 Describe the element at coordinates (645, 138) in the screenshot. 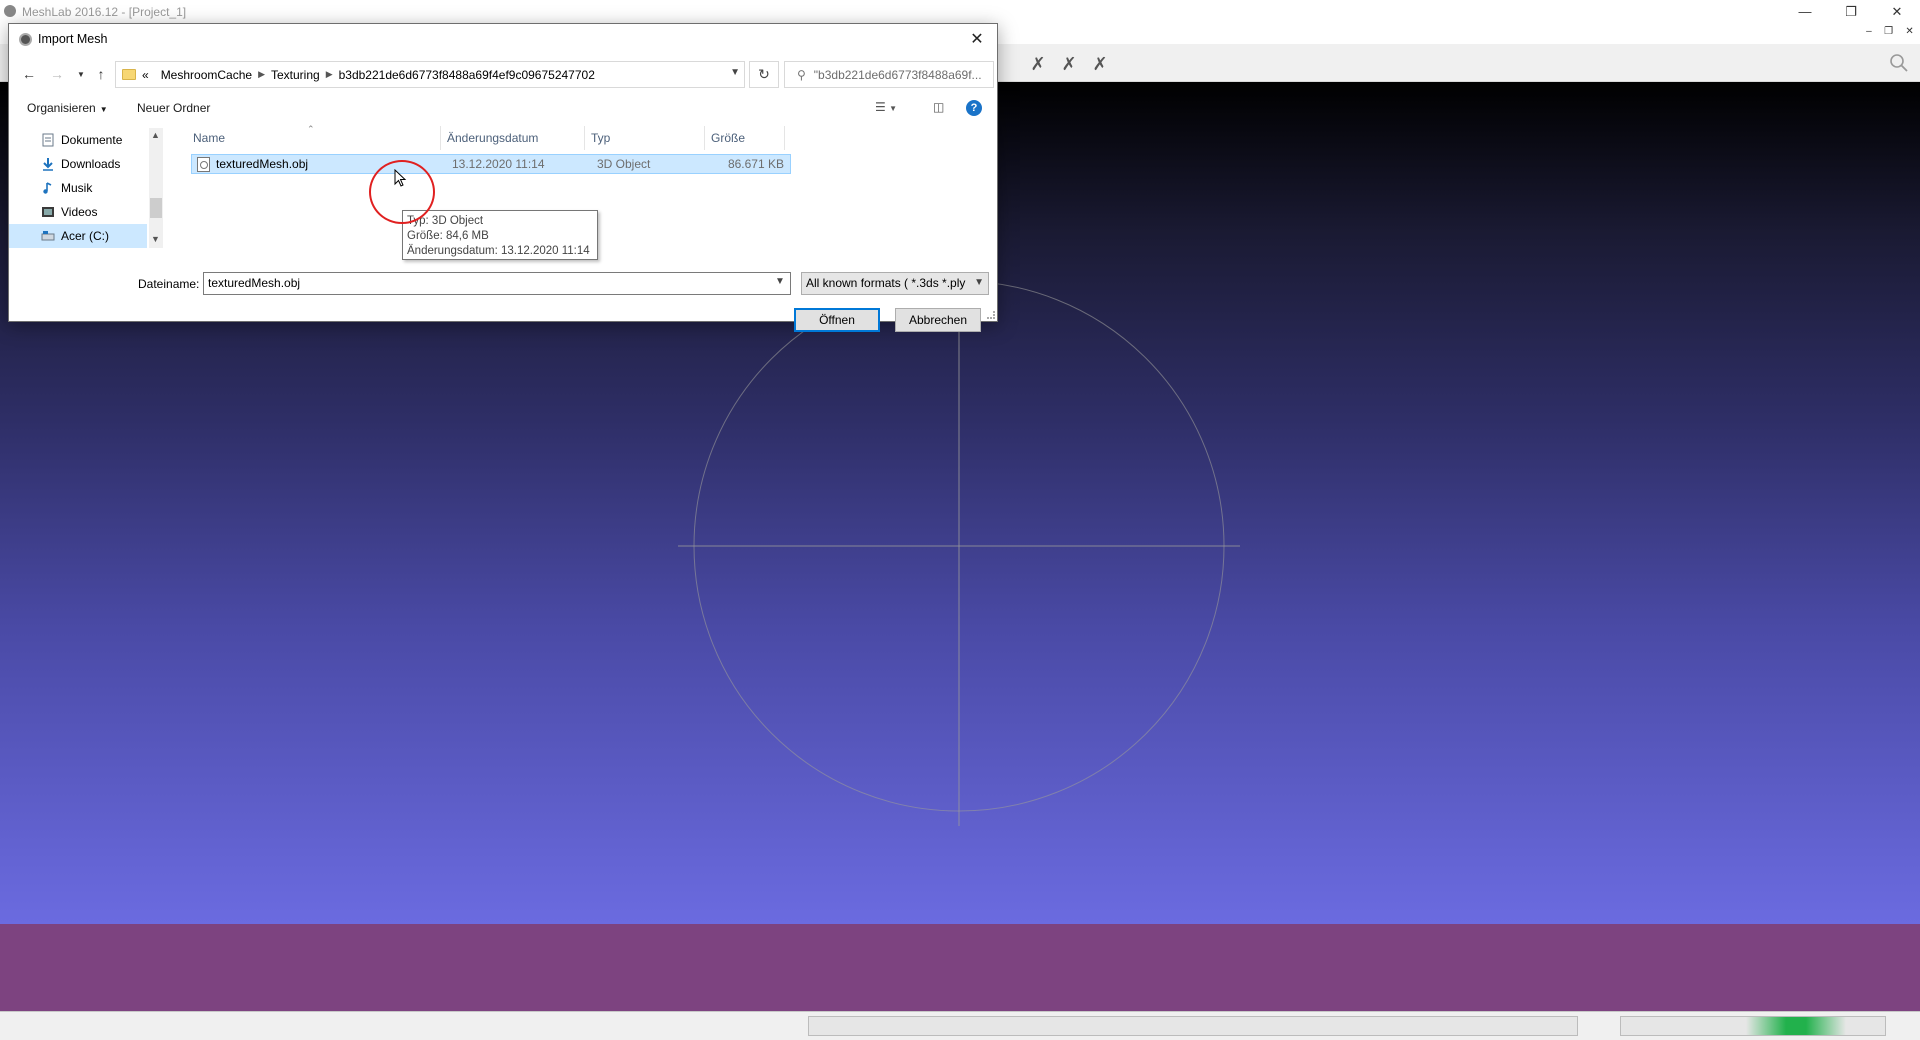

I see `column-type: Typ` at that location.